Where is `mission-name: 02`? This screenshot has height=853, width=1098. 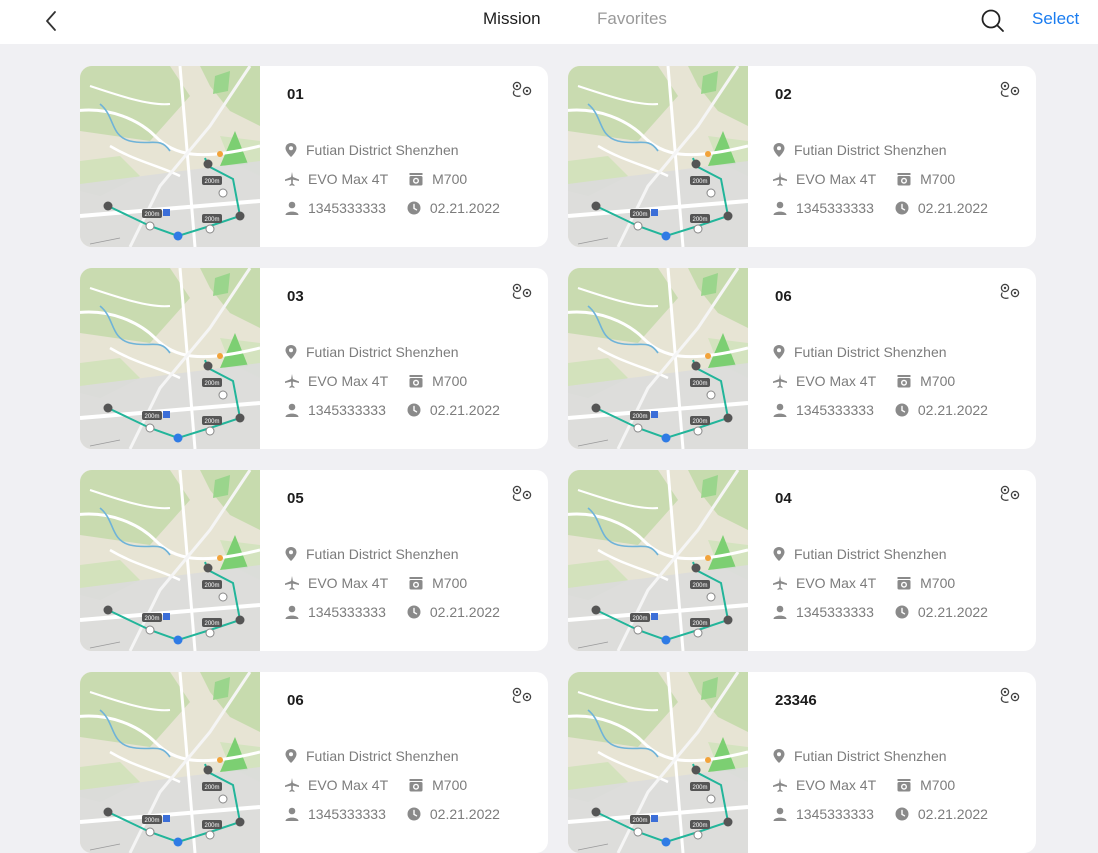
mission-name: 02 is located at coordinates (783, 94).